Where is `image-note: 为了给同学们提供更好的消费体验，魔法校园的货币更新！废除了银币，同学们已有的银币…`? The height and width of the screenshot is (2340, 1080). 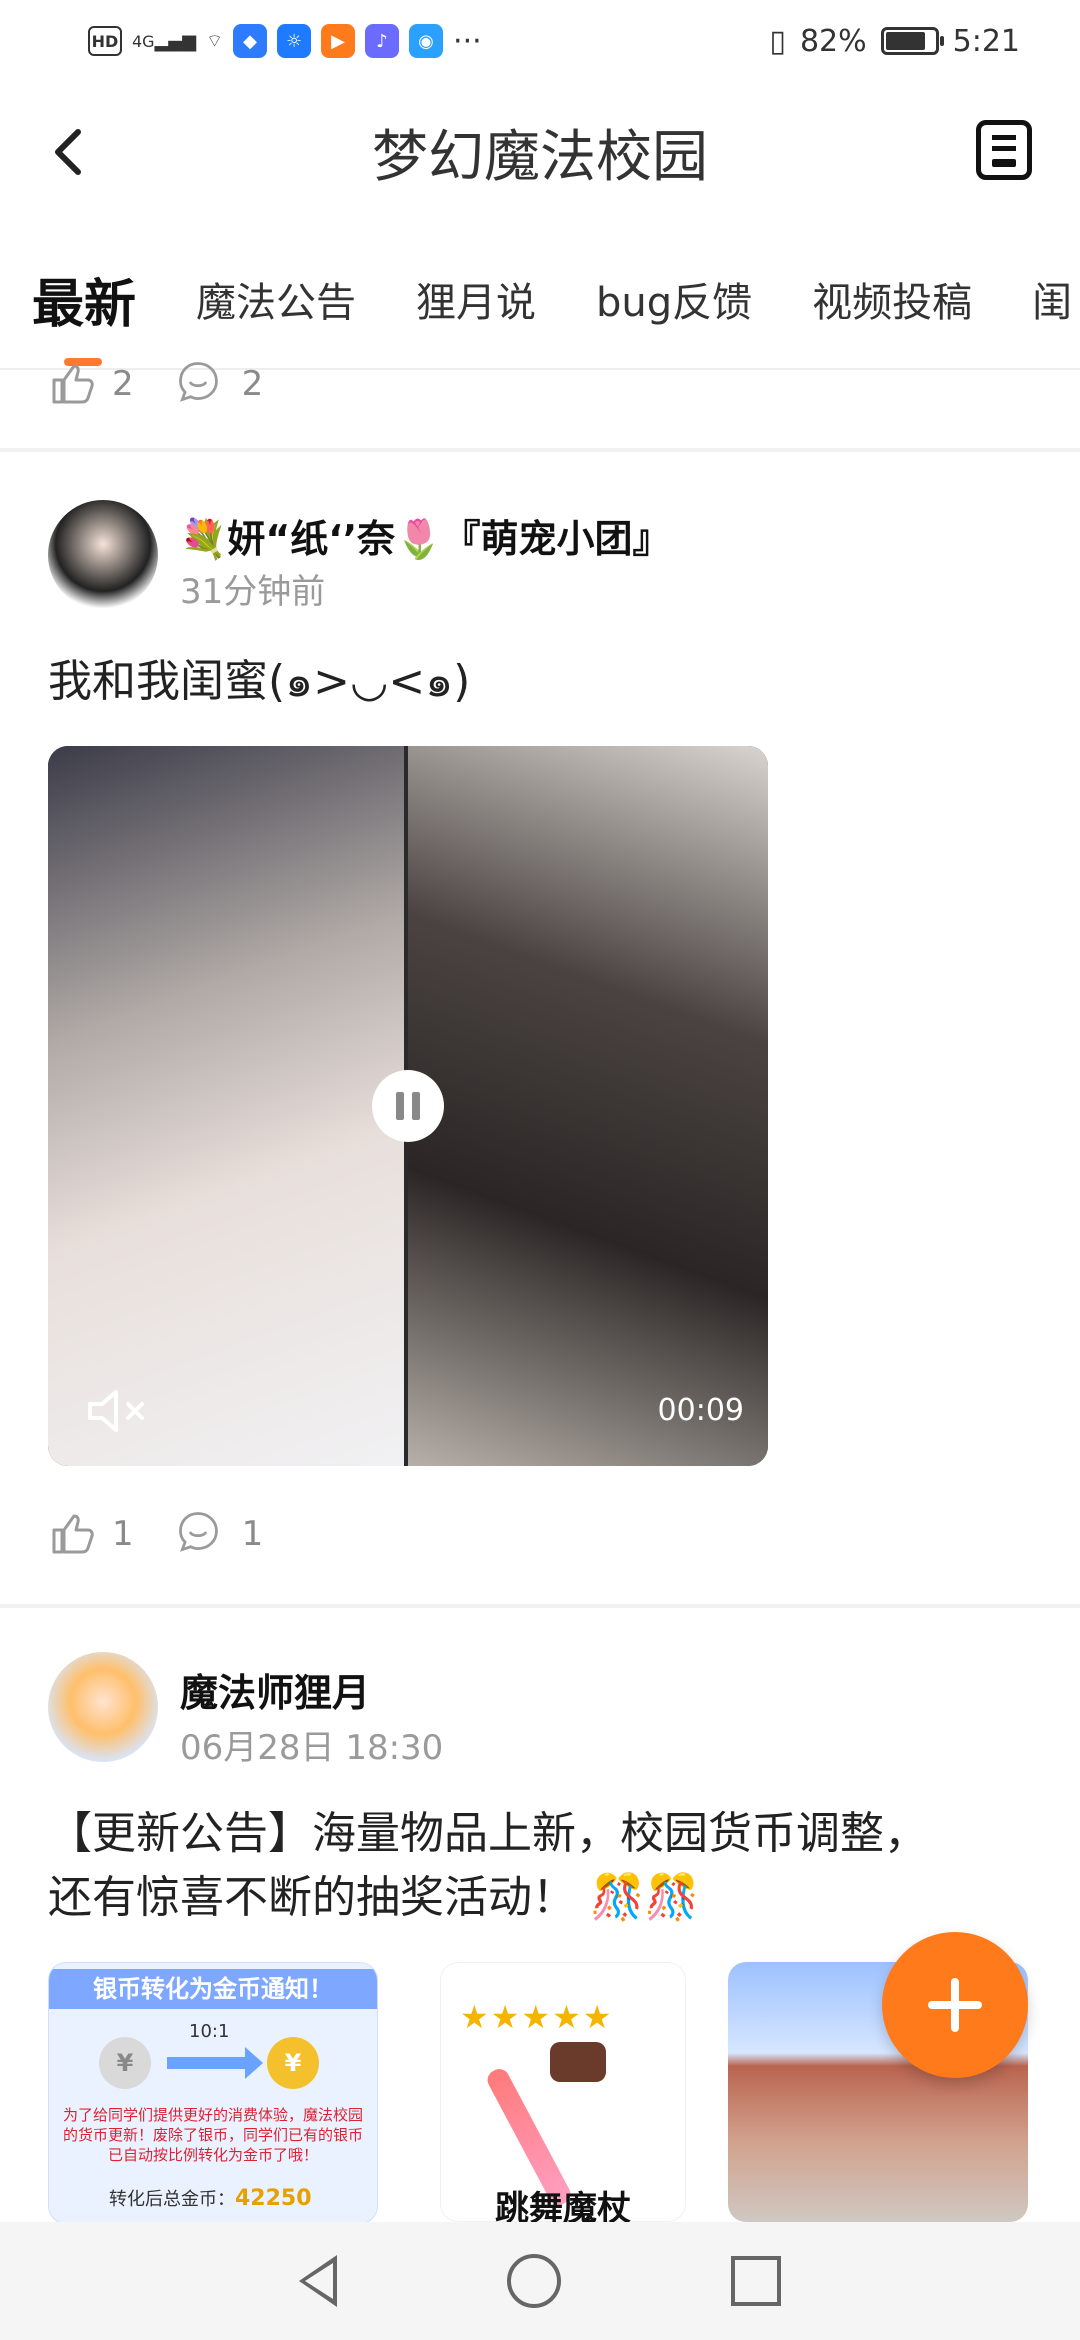 image-note: 为了给同学们提供更好的消费体验，魔法校园的货币更新！废除了银币，同学们已有的银币… is located at coordinates (212, 2135).